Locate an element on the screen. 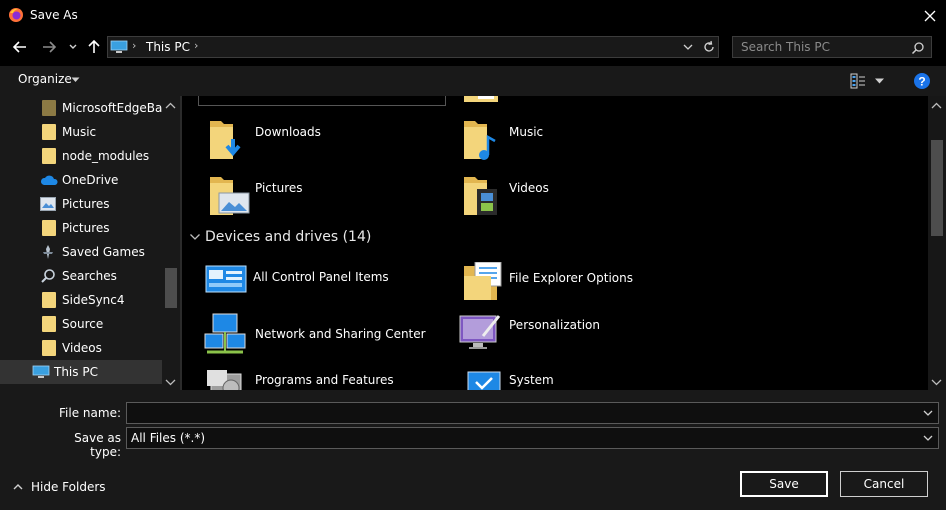  tree-item-label: This PC is located at coordinates (76, 372).